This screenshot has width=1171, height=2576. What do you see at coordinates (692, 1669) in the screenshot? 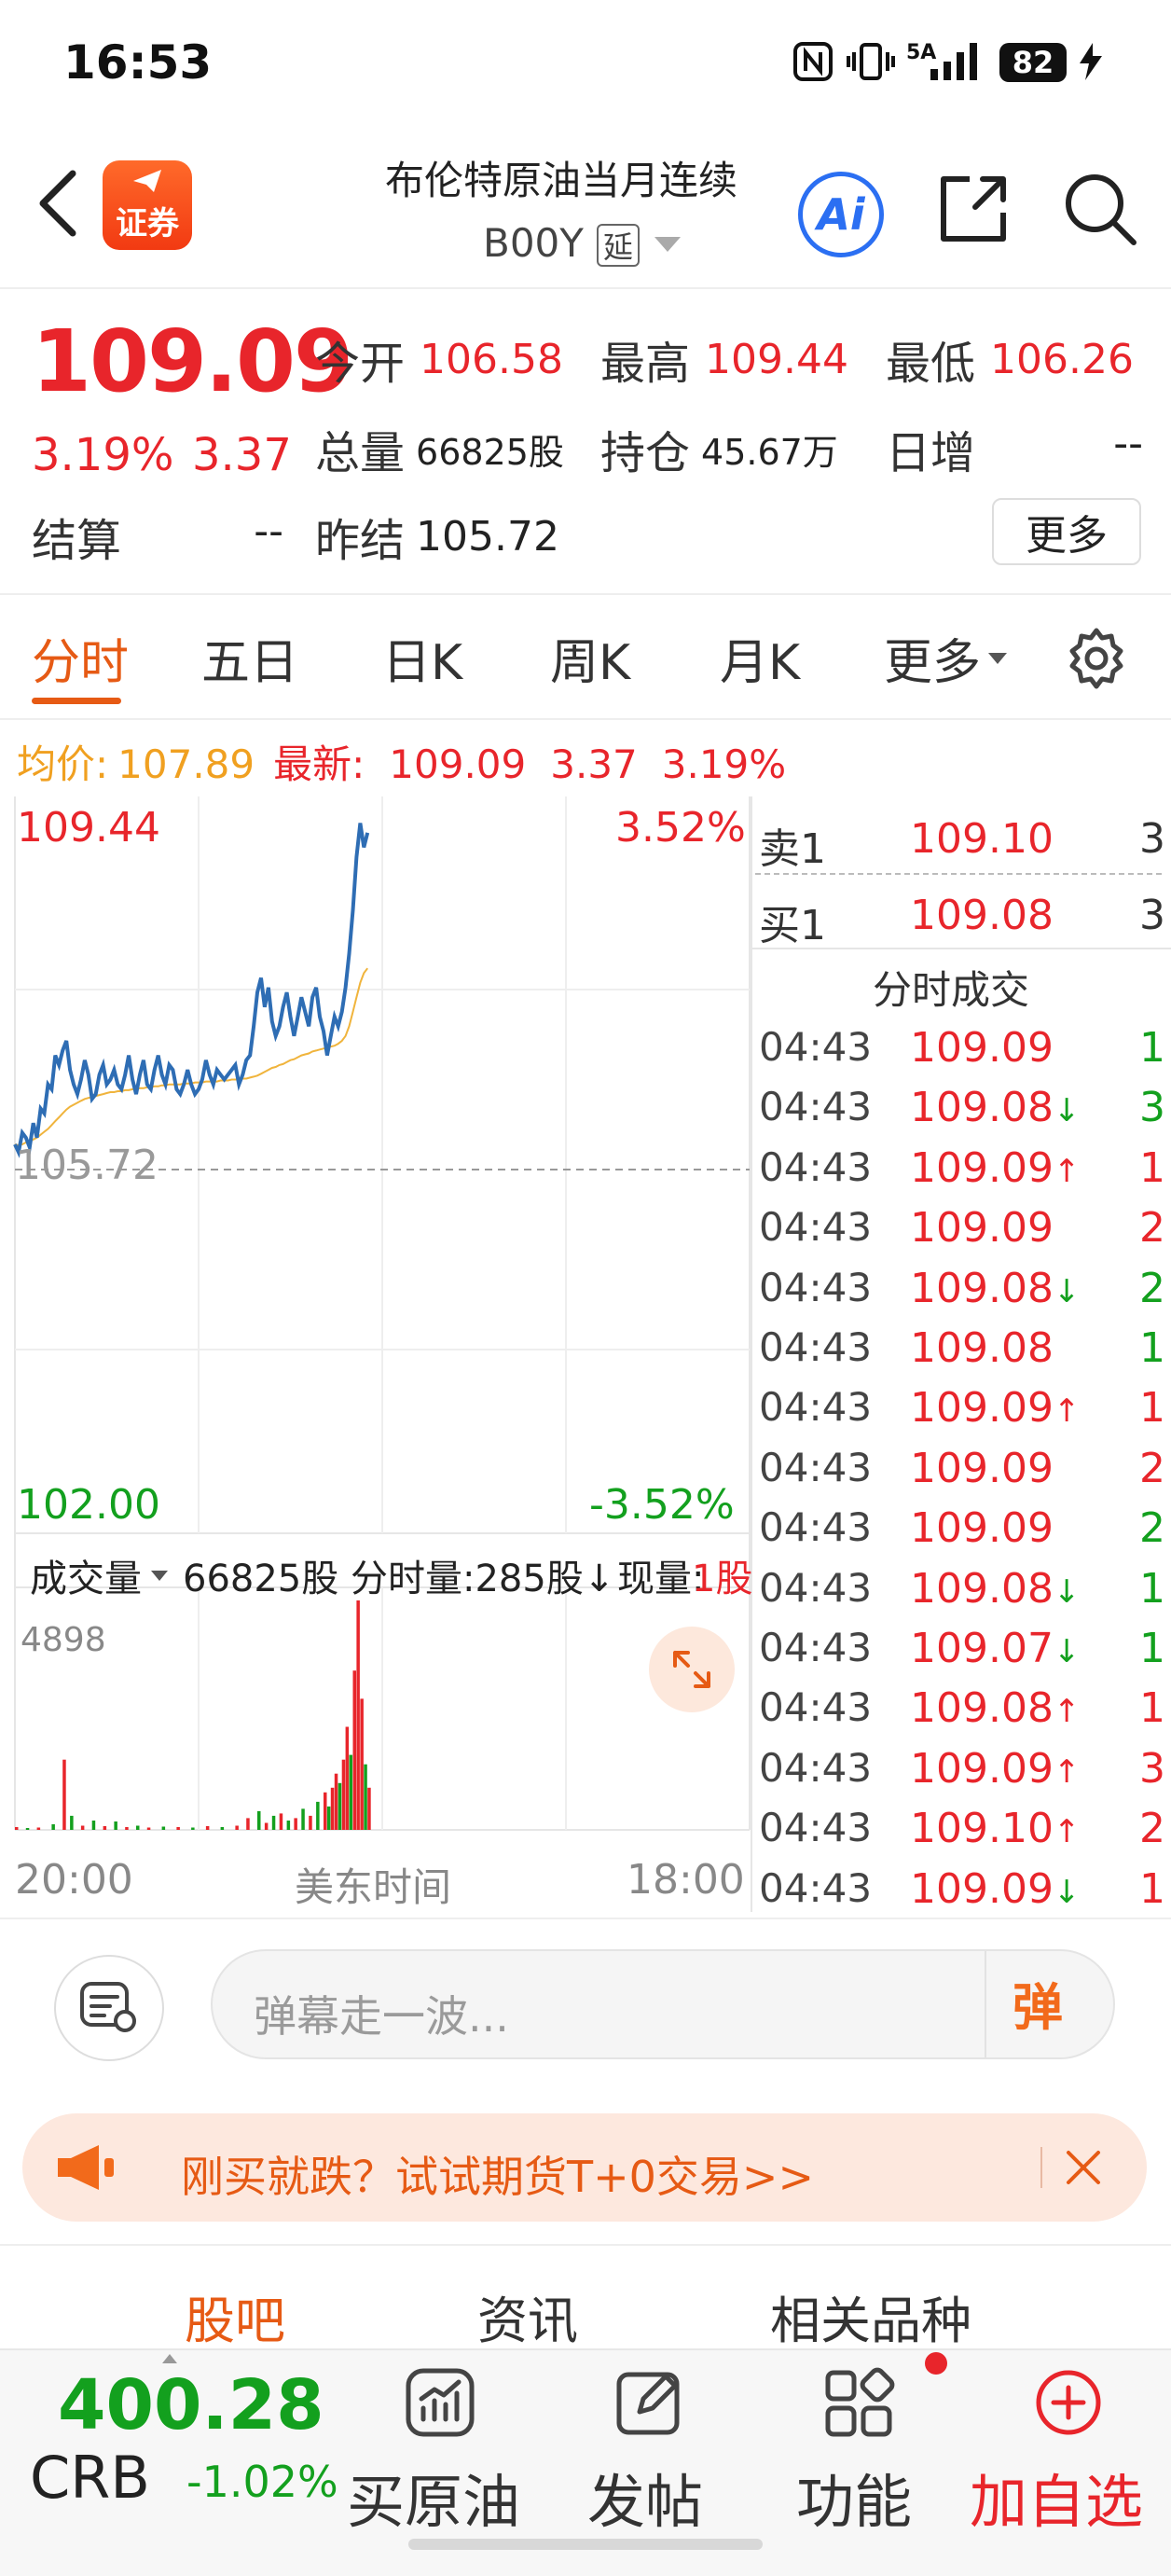
I see `expand-chart-button` at bounding box center [692, 1669].